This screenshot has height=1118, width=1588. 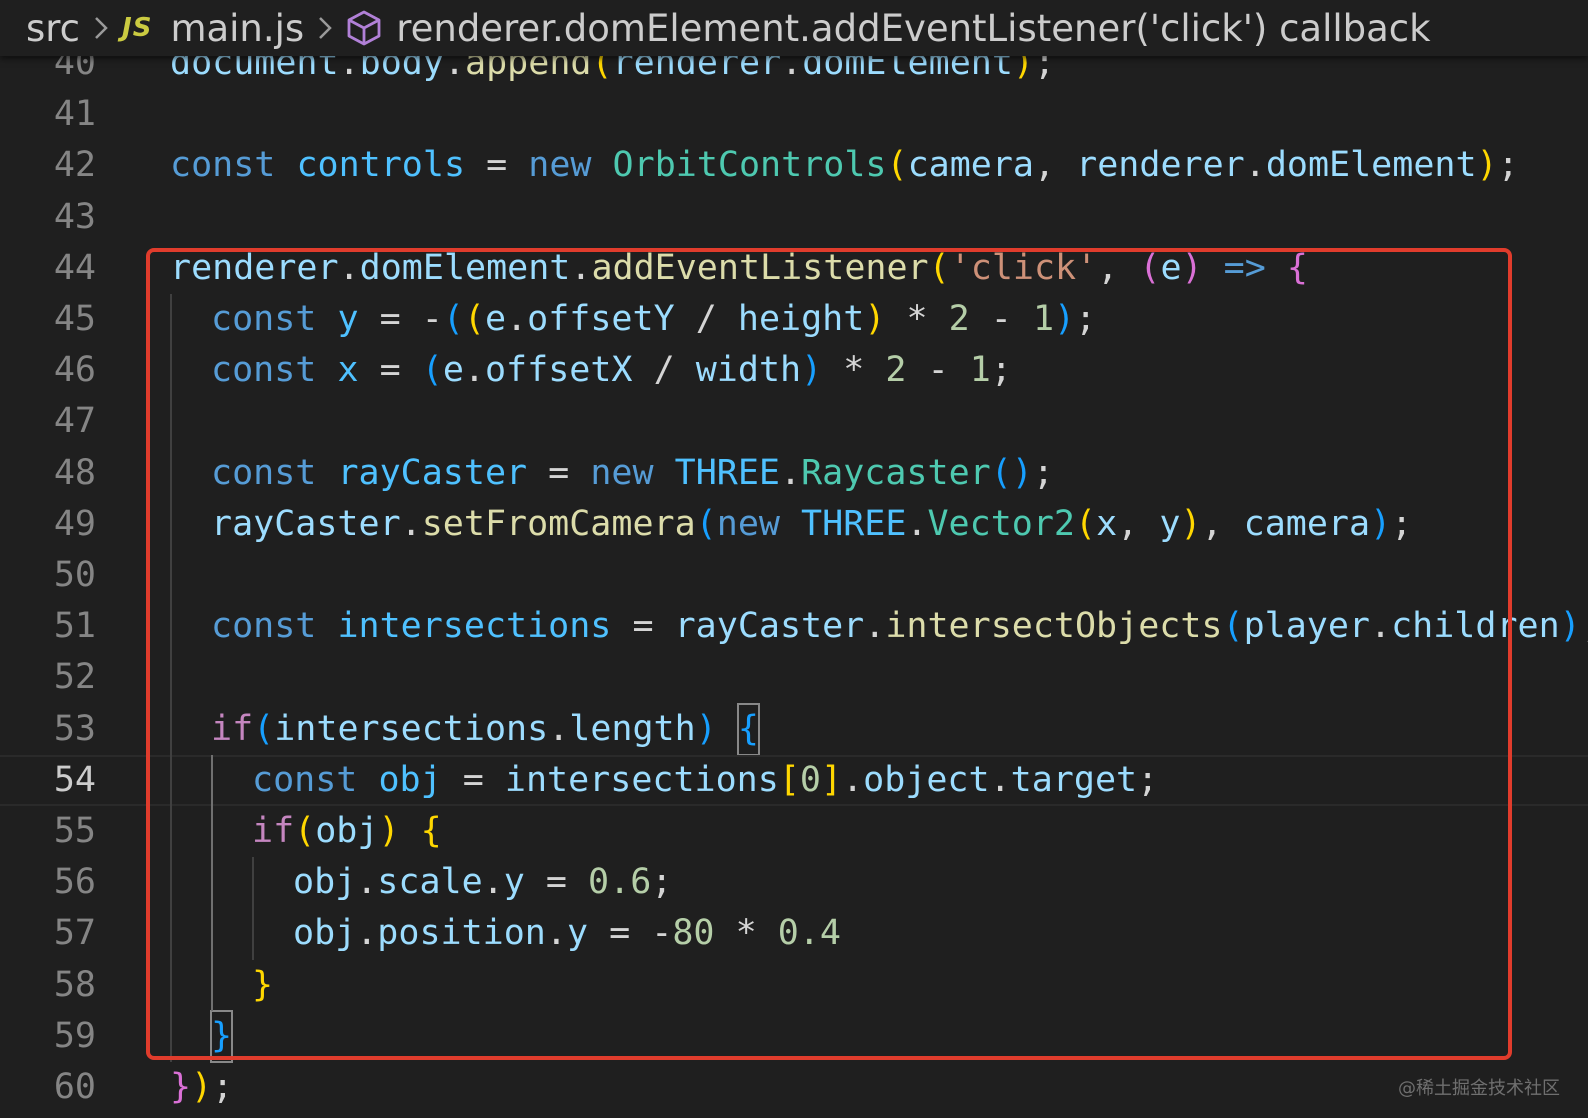 I want to click on code-token: ), so click(x=389, y=831).